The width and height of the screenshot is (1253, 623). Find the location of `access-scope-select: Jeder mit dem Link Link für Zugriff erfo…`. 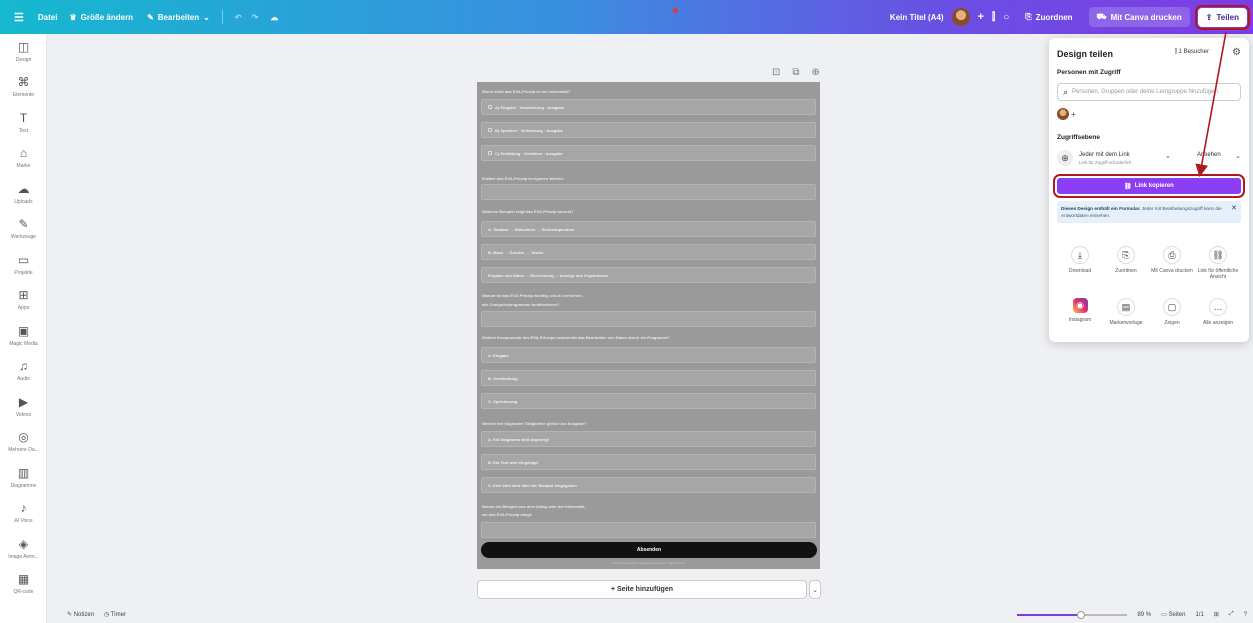

access-scope-select: Jeder mit dem Link Link für Zugriff erfo… is located at coordinates (1105, 158).